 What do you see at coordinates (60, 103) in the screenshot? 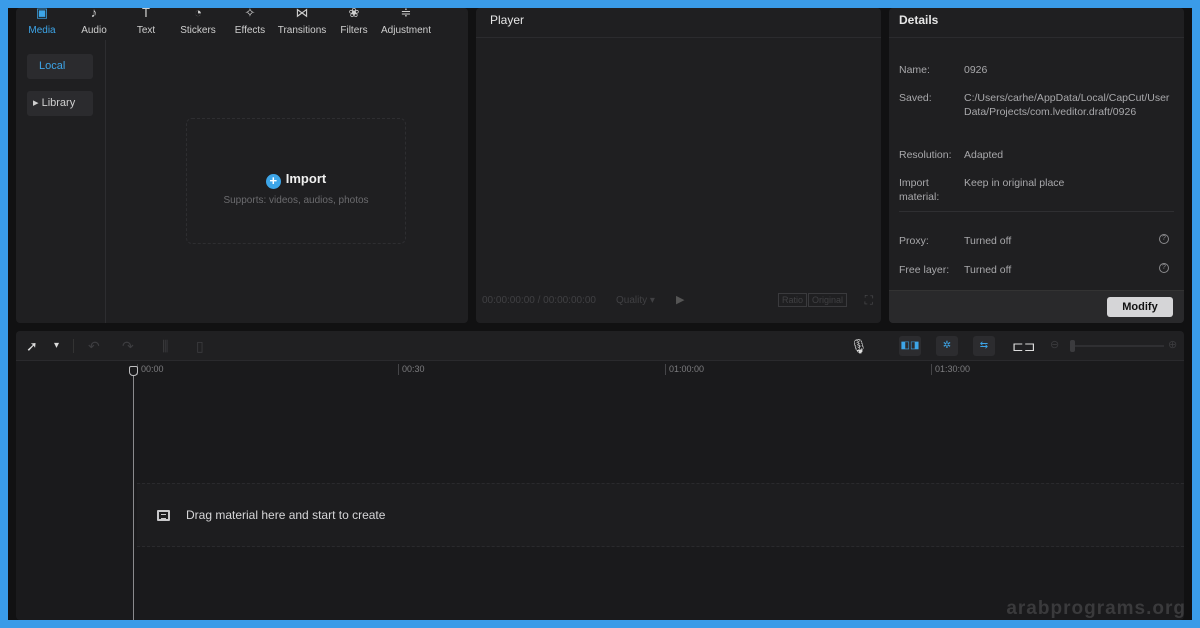
I see `sidebar-item-library: ▸ Library` at bounding box center [60, 103].